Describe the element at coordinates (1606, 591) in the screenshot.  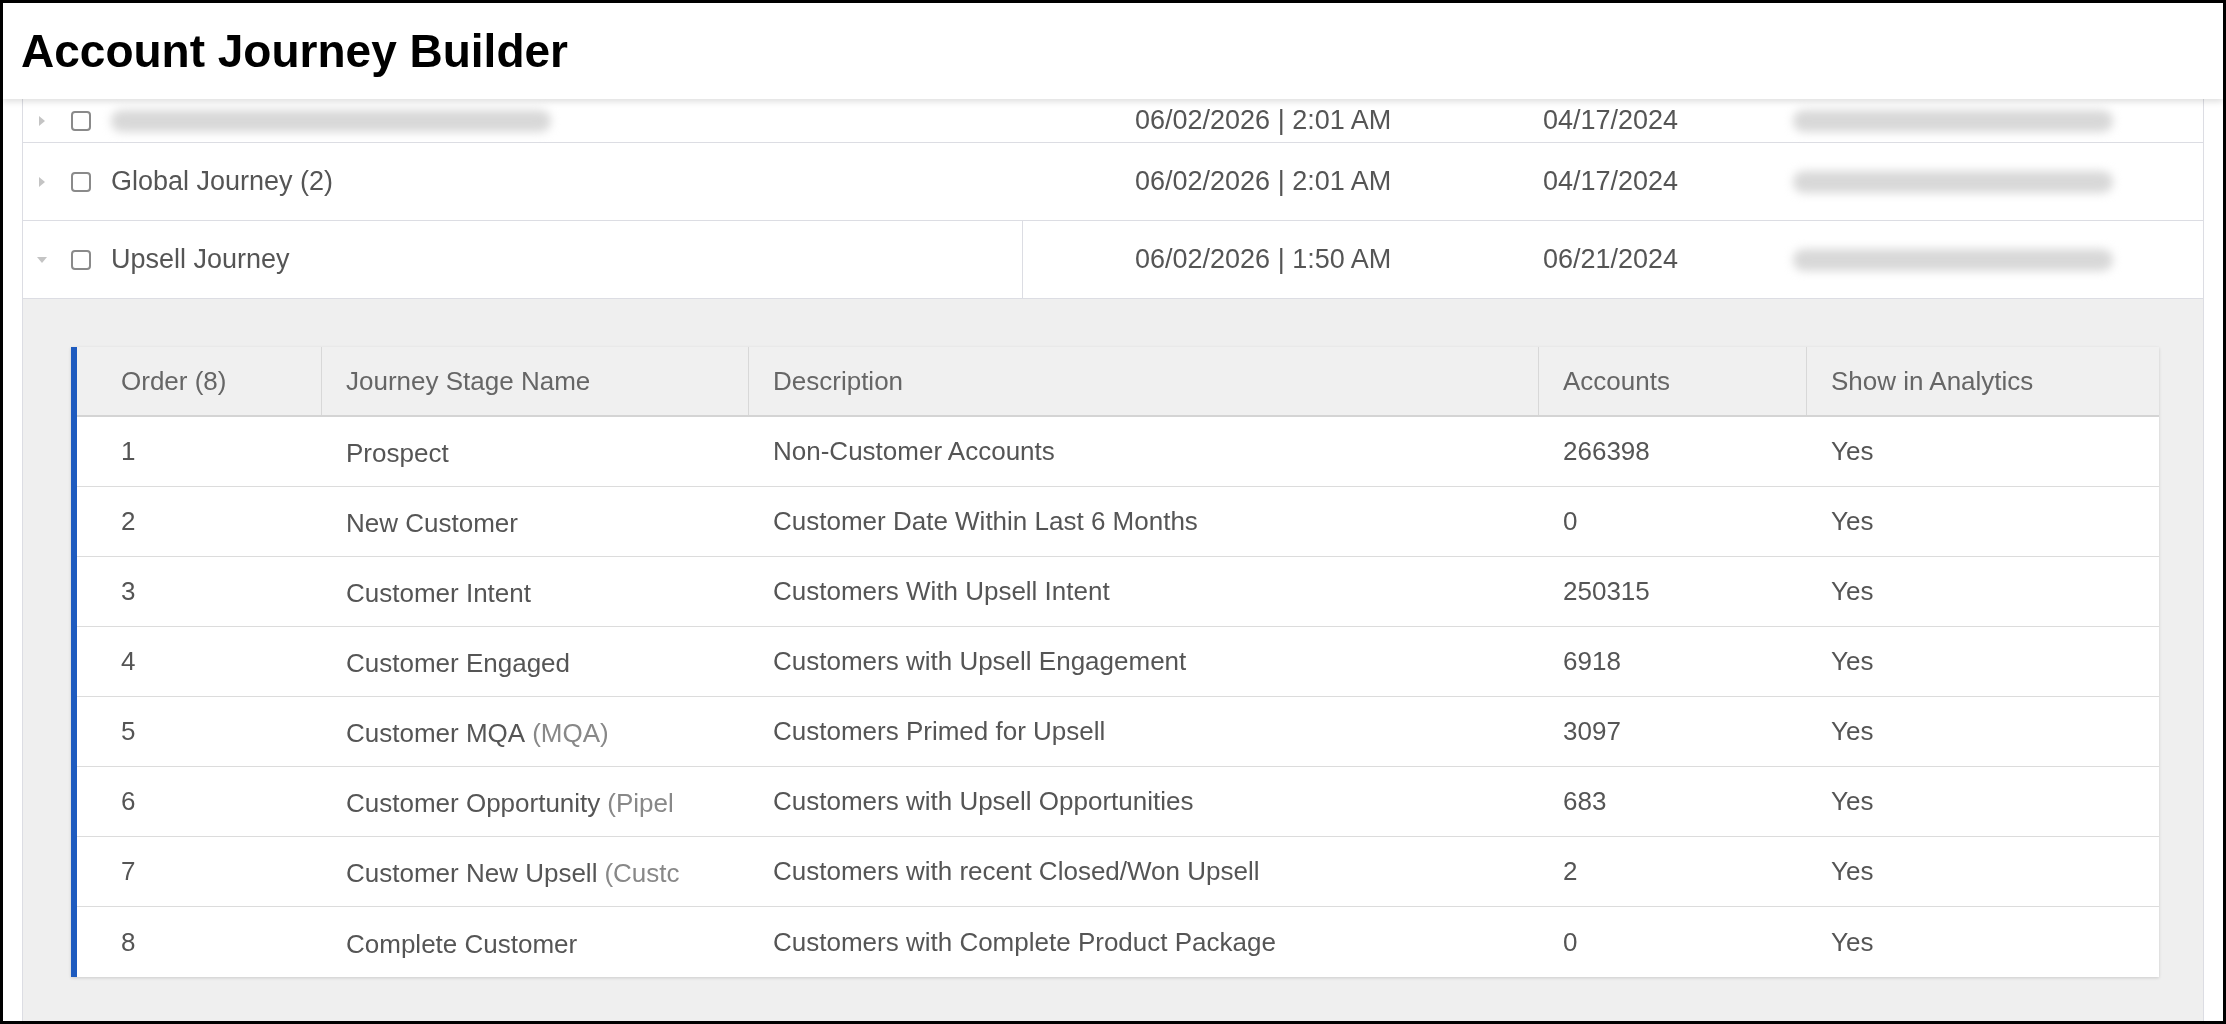
I see `account-count: 250315` at that location.